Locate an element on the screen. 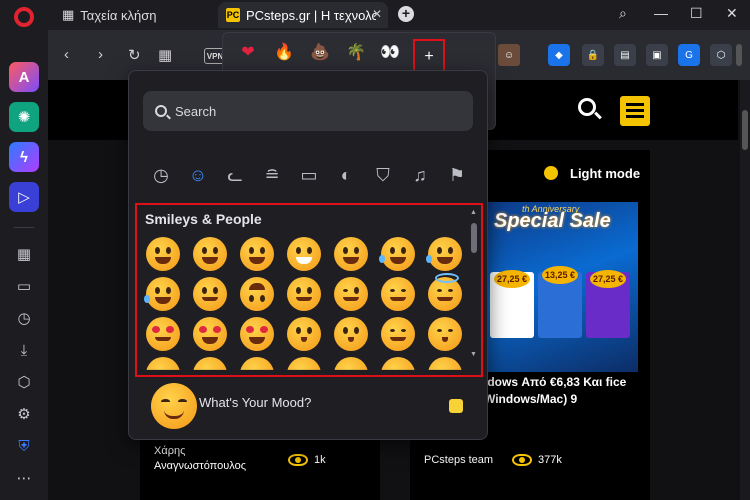 The height and width of the screenshot is (500, 750). tab-pcsteps: PC PCsteps.gr | Η τεχνολο ✕ is located at coordinates (303, 15).